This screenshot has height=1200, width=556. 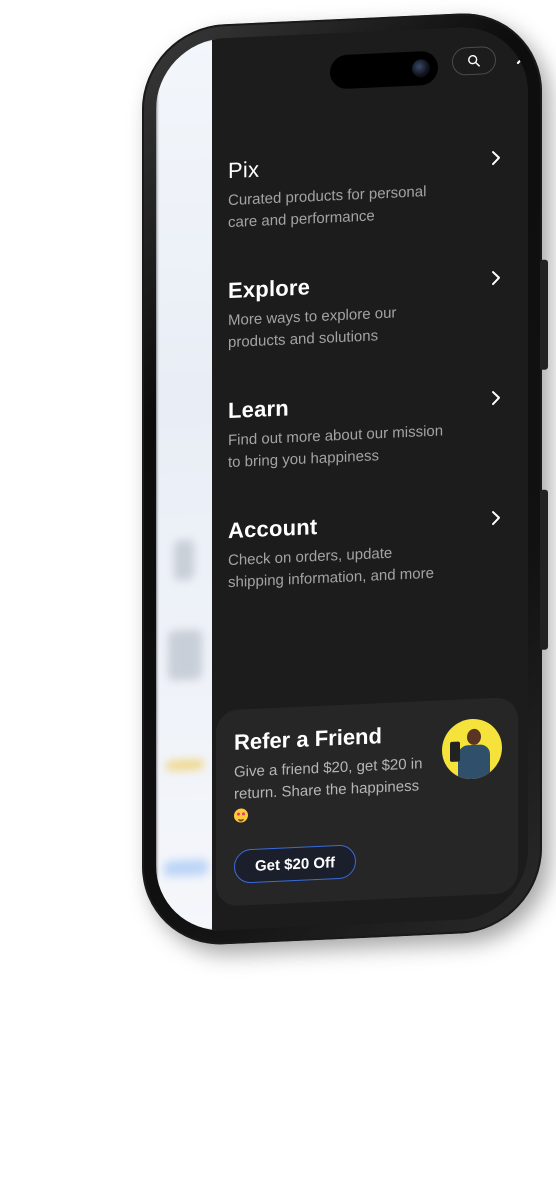 I want to click on close-icon, so click(x=522, y=56).